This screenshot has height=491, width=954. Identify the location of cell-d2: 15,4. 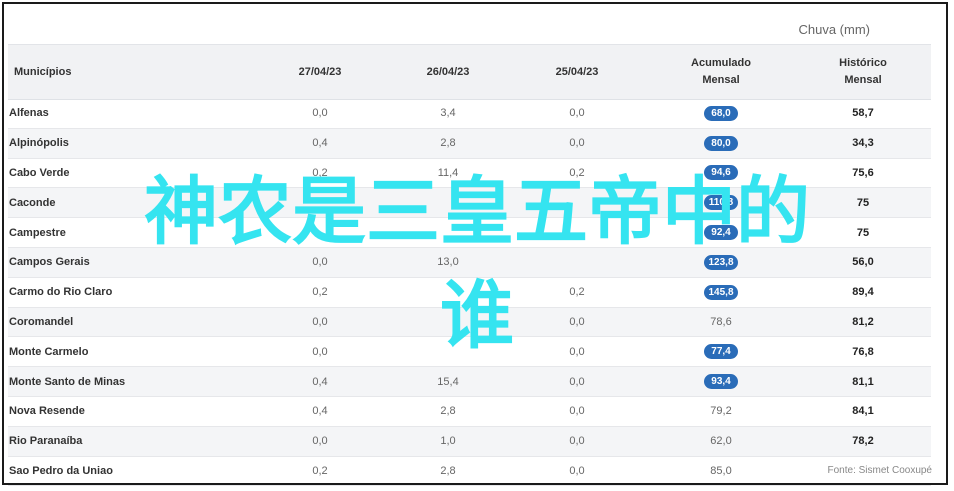
(448, 381).